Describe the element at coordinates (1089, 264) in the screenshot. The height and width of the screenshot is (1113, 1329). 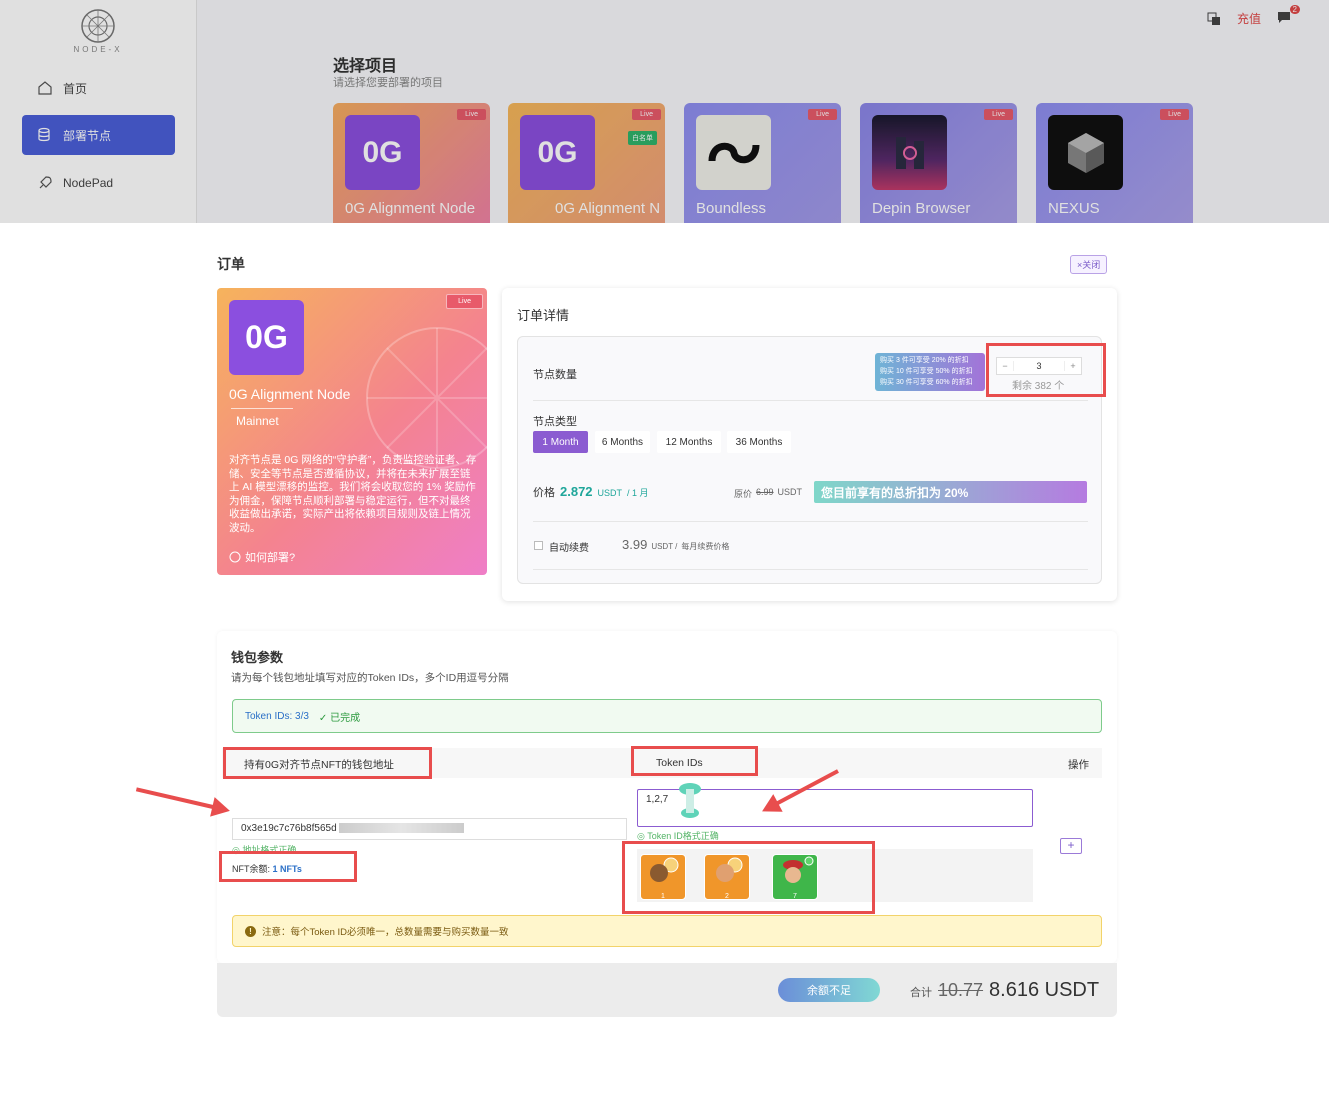
I see `close-button: ×关闭` at that location.